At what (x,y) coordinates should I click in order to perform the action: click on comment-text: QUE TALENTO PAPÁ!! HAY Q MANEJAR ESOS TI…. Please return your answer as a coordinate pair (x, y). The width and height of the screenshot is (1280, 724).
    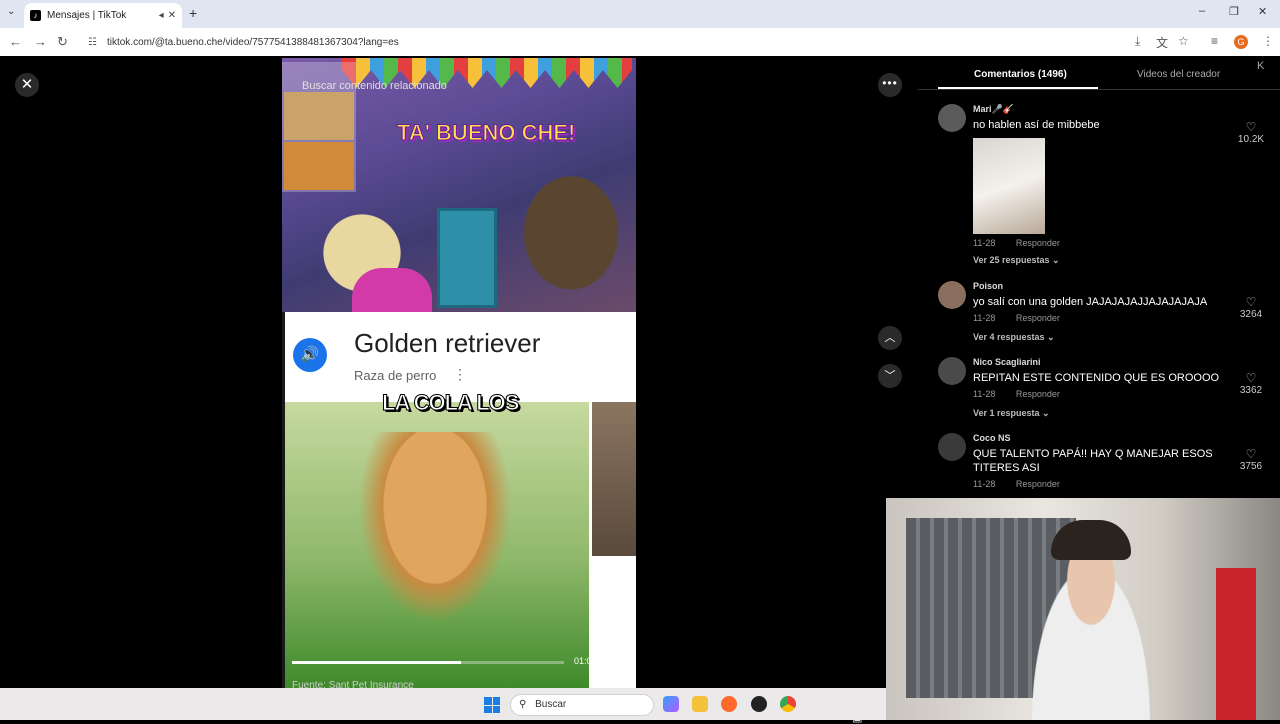
    Looking at the image, I should click on (1093, 461).